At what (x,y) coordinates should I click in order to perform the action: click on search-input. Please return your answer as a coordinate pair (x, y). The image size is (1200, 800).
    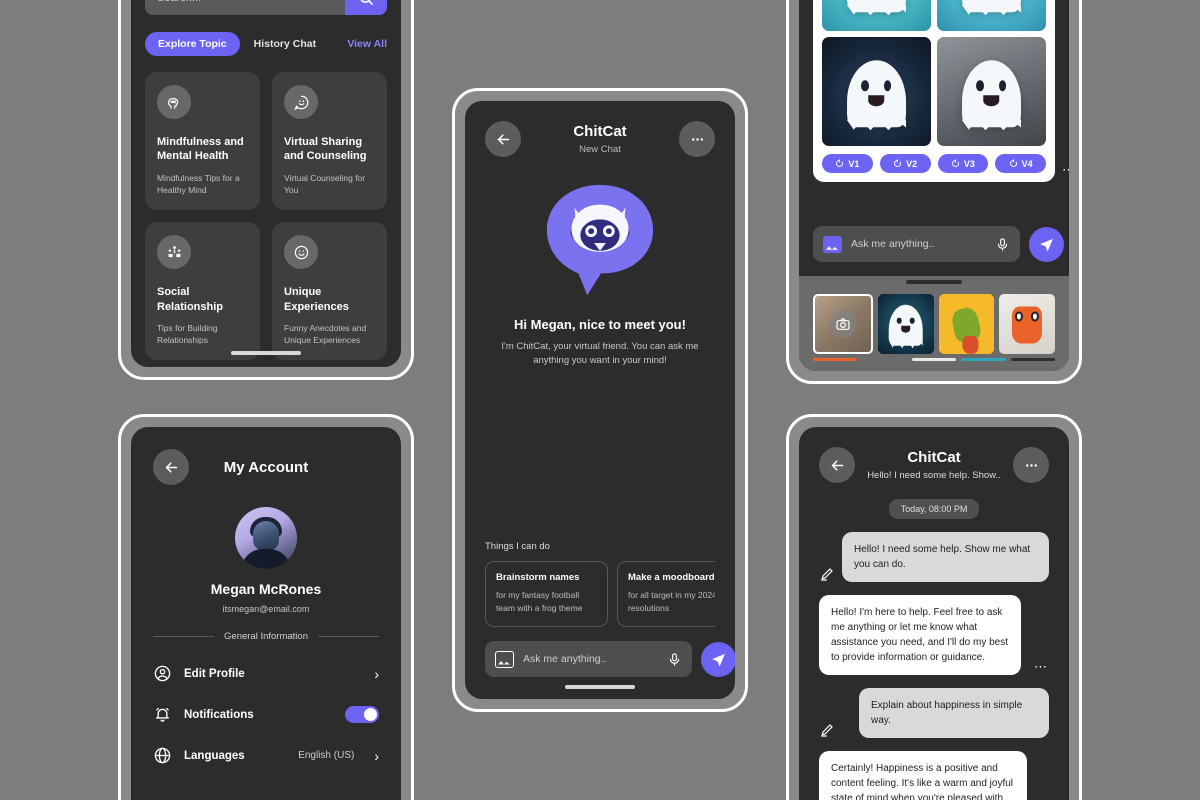
    Looking at the image, I should click on (245, 7).